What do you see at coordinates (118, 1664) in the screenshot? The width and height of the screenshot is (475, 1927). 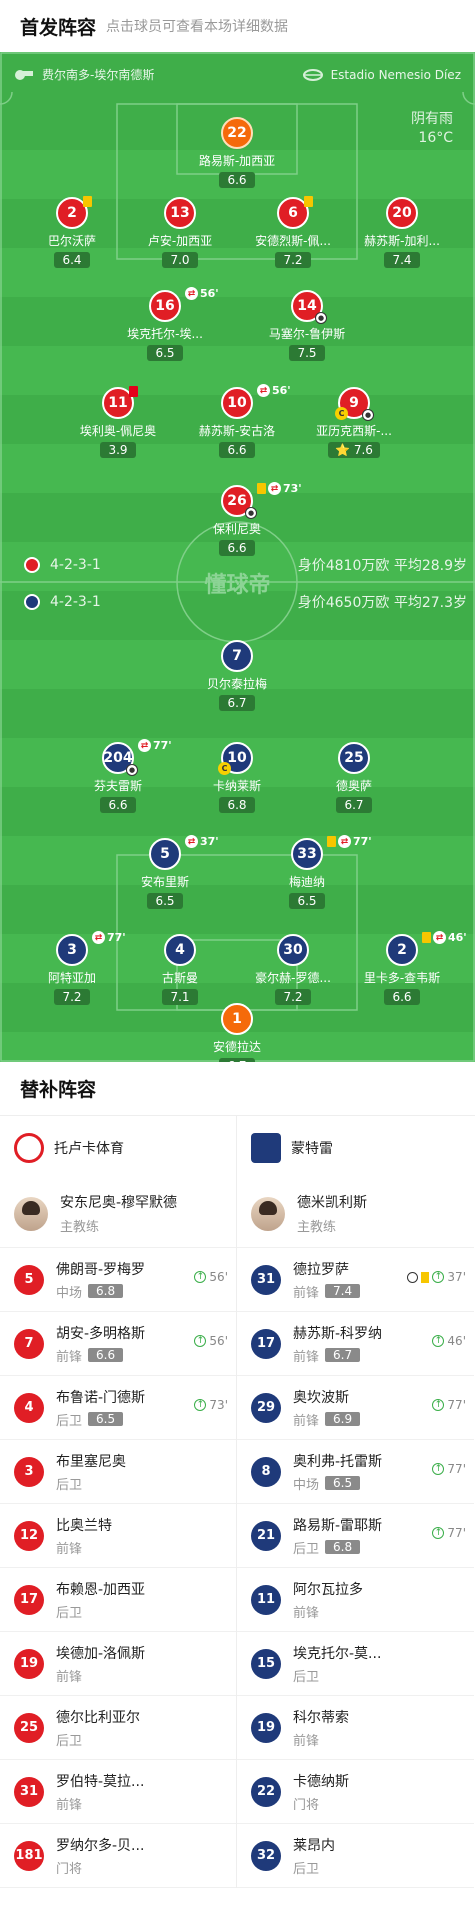 I see `sub-player-row: 19 埃德加-洛佩斯 前锋` at bounding box center [118, 1664].